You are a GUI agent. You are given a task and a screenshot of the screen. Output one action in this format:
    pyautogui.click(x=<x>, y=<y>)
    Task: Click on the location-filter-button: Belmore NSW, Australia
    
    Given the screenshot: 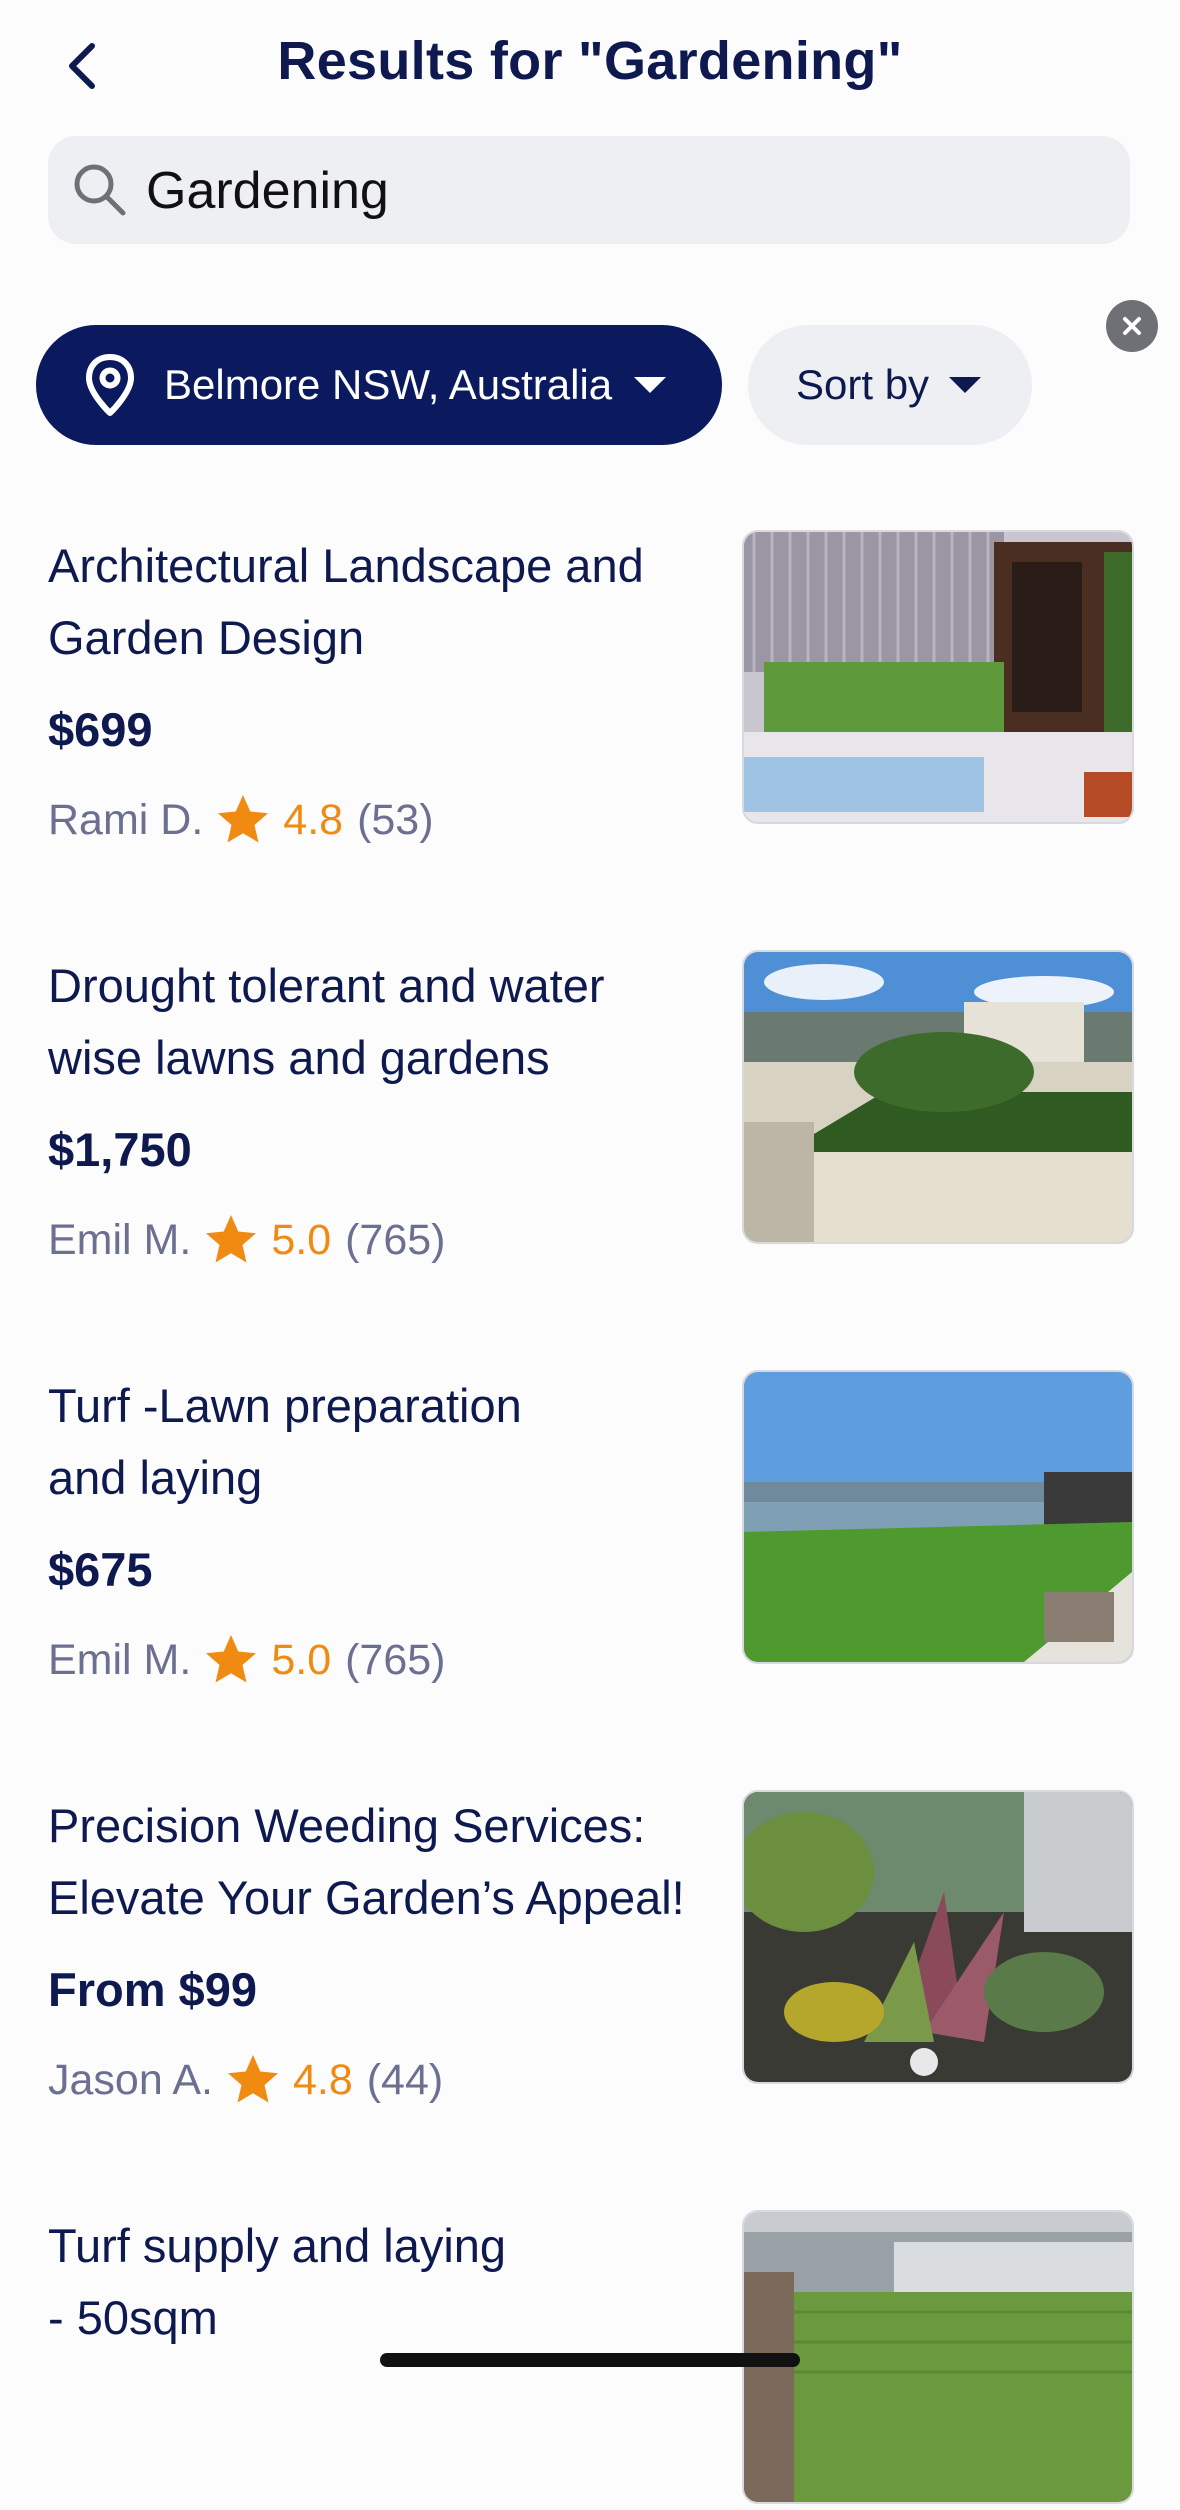 What is the action you would take?
    pyautogui.click(x=379, y=385)
    